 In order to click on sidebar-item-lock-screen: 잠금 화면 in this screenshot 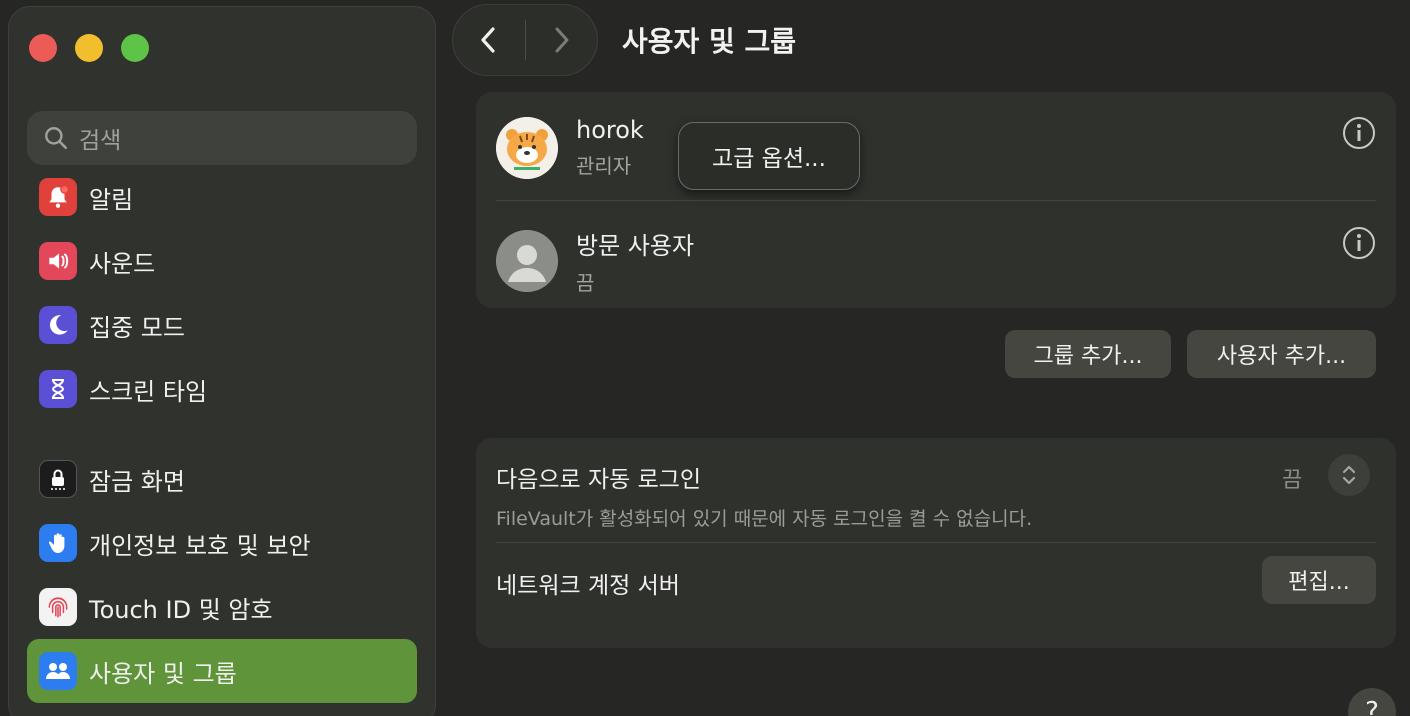, I will do `click(222, 479)`.